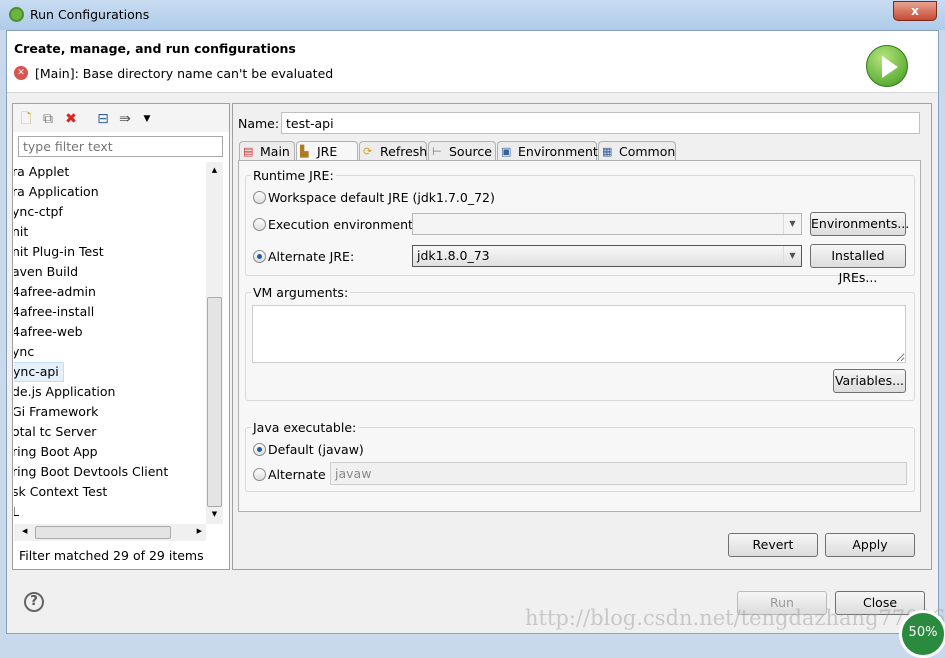  Describe the element at coordinates (110, 492) in the screenshot. I see `list-item: sk Context Test` at that location.